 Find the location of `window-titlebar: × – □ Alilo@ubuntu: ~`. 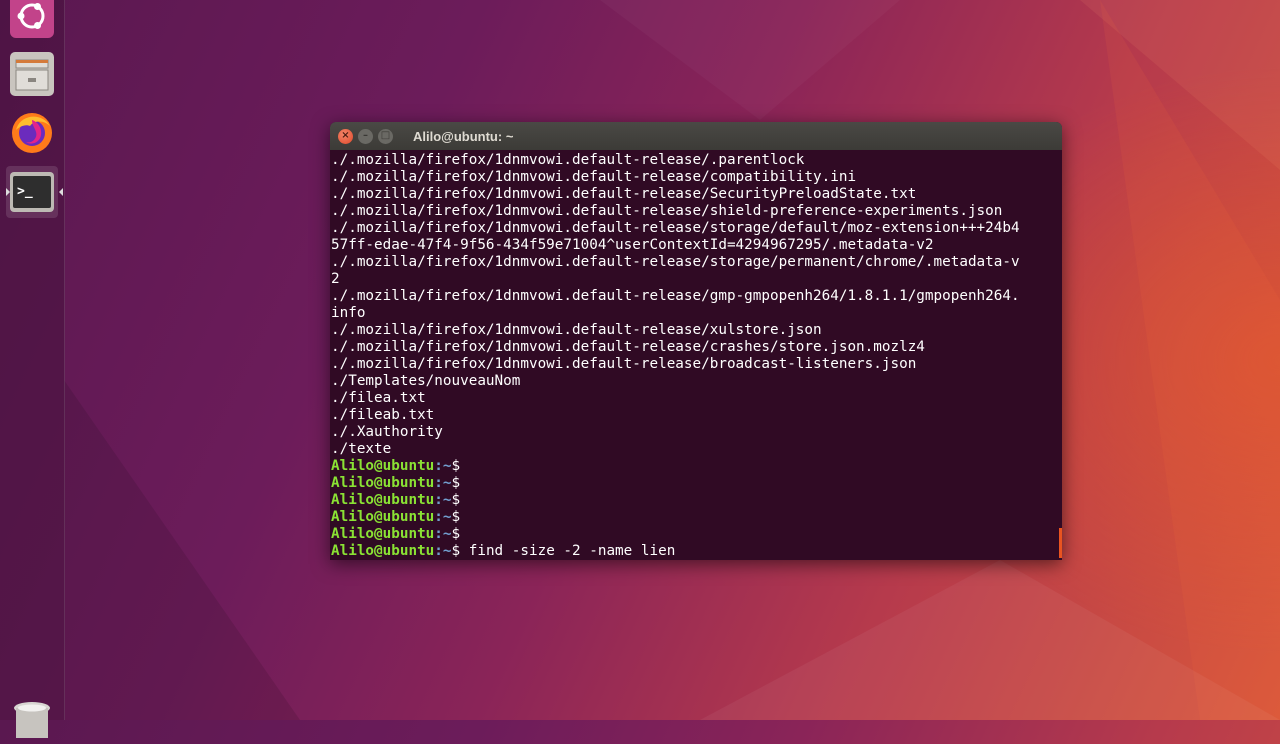

window-titlebar: × – □ Alilo@ubuntu: ~ is located at coordinates (696, 136).